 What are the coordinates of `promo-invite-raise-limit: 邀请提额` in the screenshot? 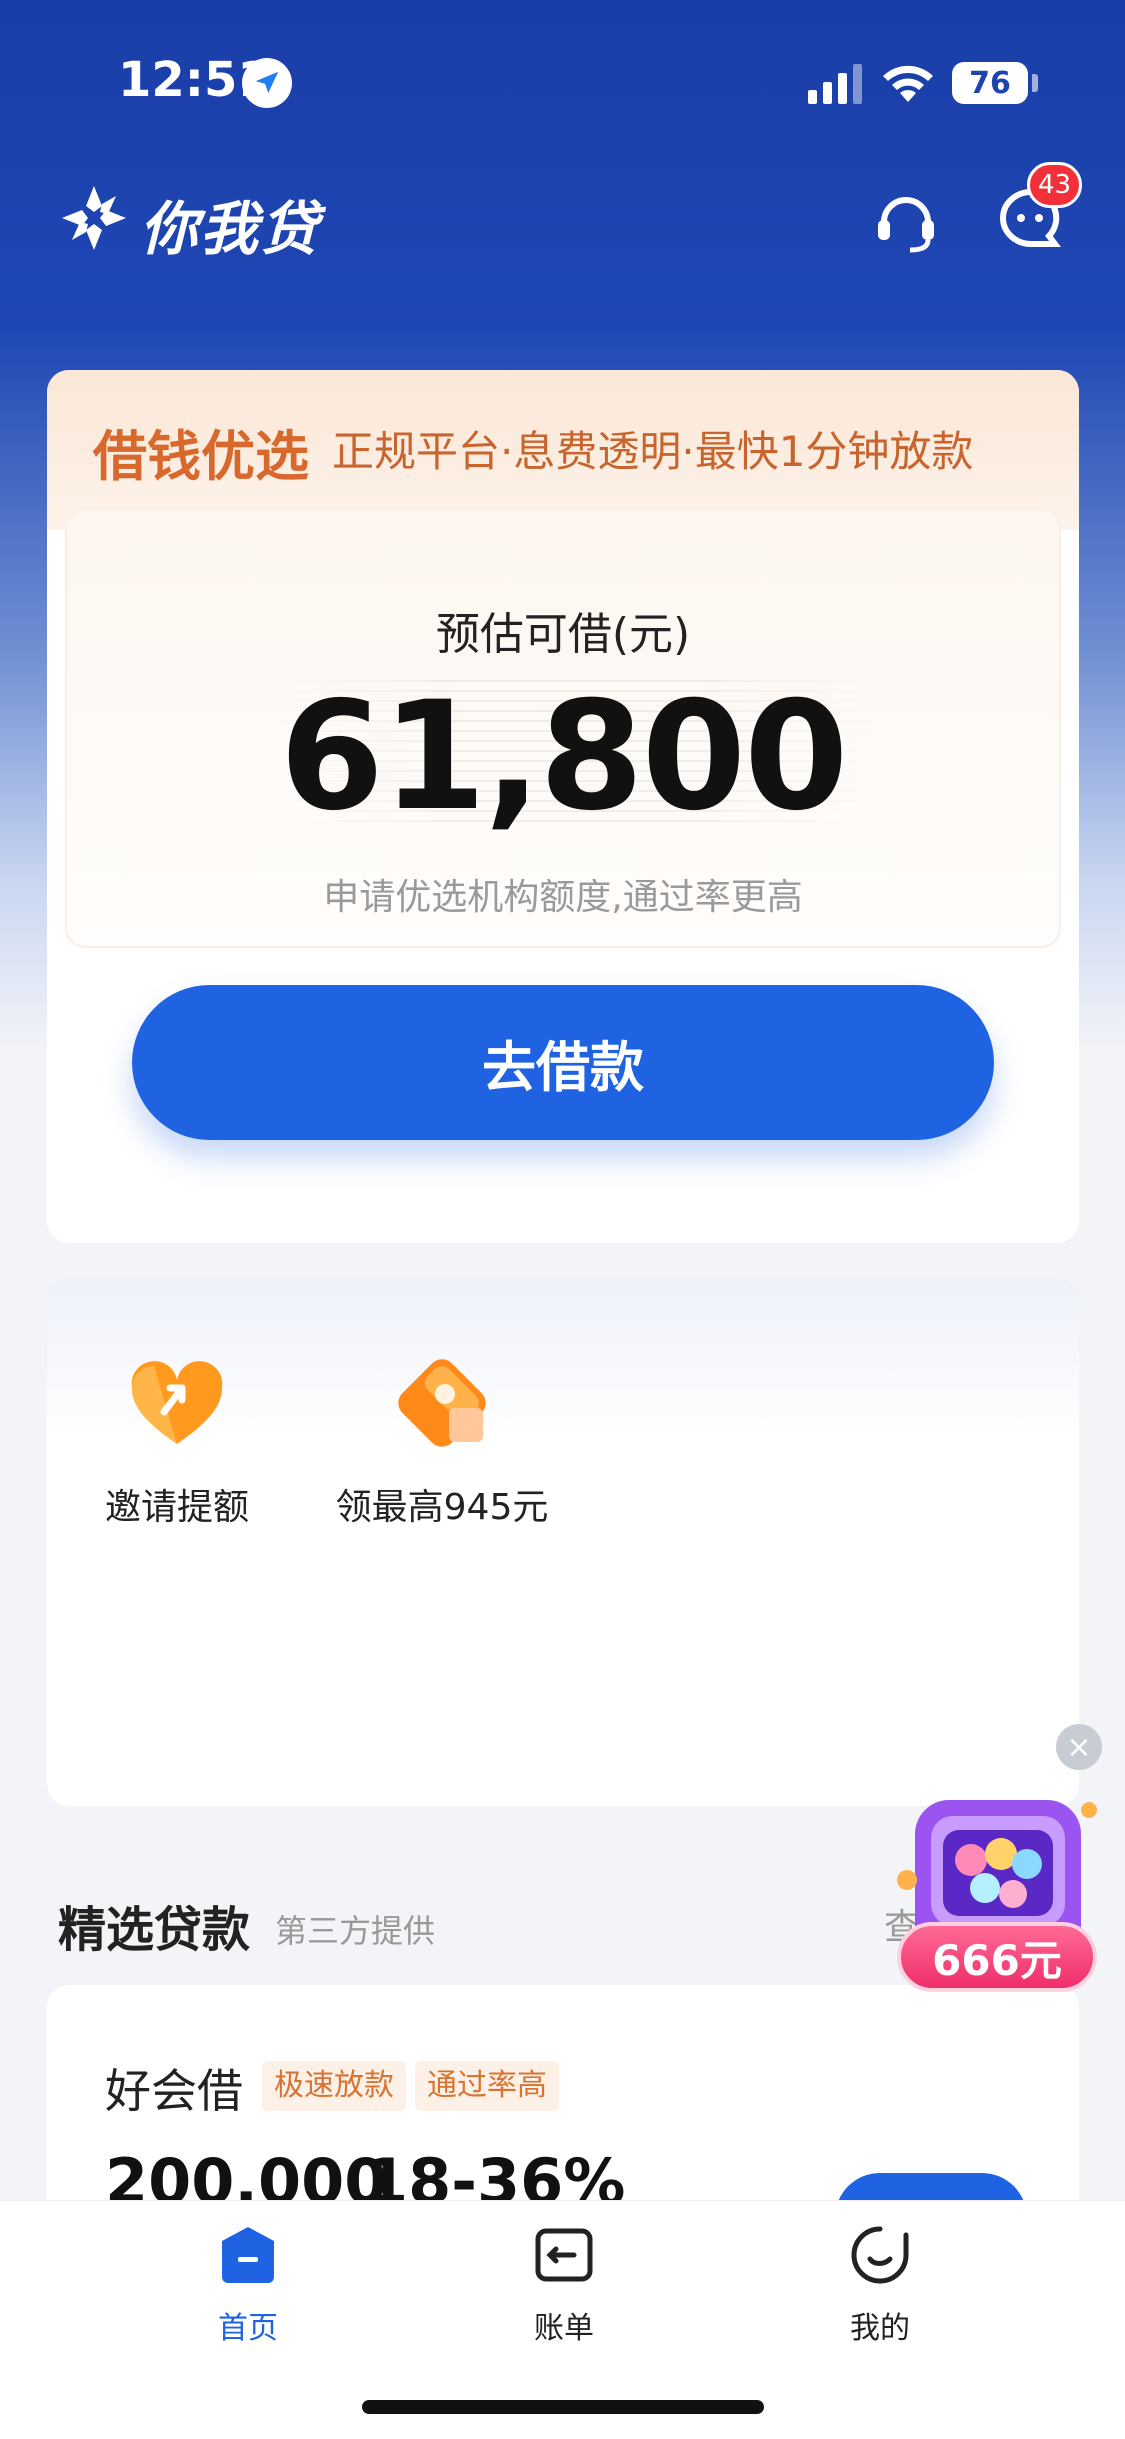 It's located at (177, 1439).